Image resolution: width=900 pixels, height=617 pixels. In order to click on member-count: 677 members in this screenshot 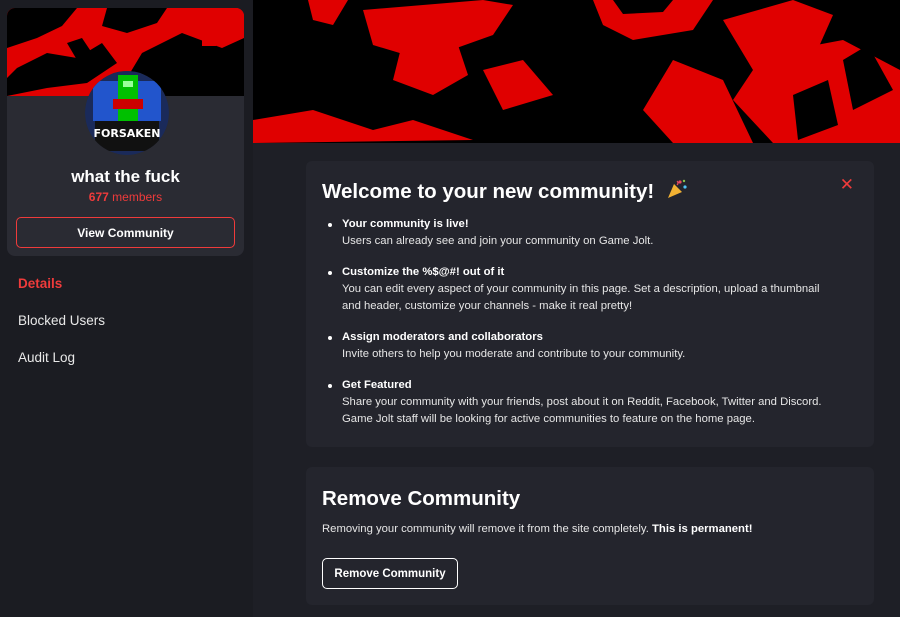, I will do `click(125, 197)`.